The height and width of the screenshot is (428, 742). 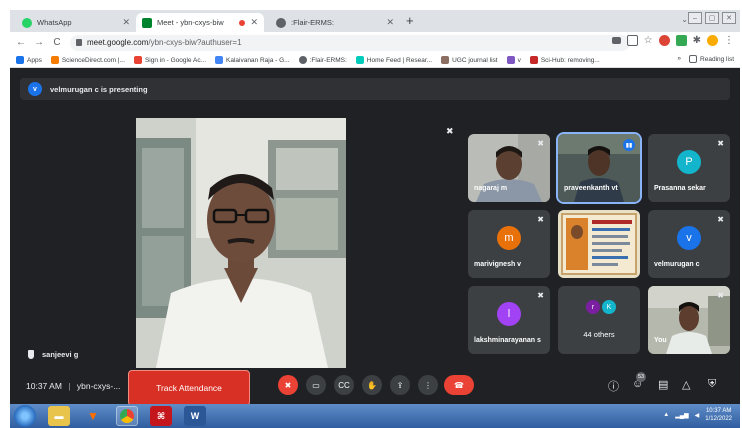 What do you see at coordinates (195, 416) in the screenshot?
I see `word-icon: W` at bounding box center [195, 416].